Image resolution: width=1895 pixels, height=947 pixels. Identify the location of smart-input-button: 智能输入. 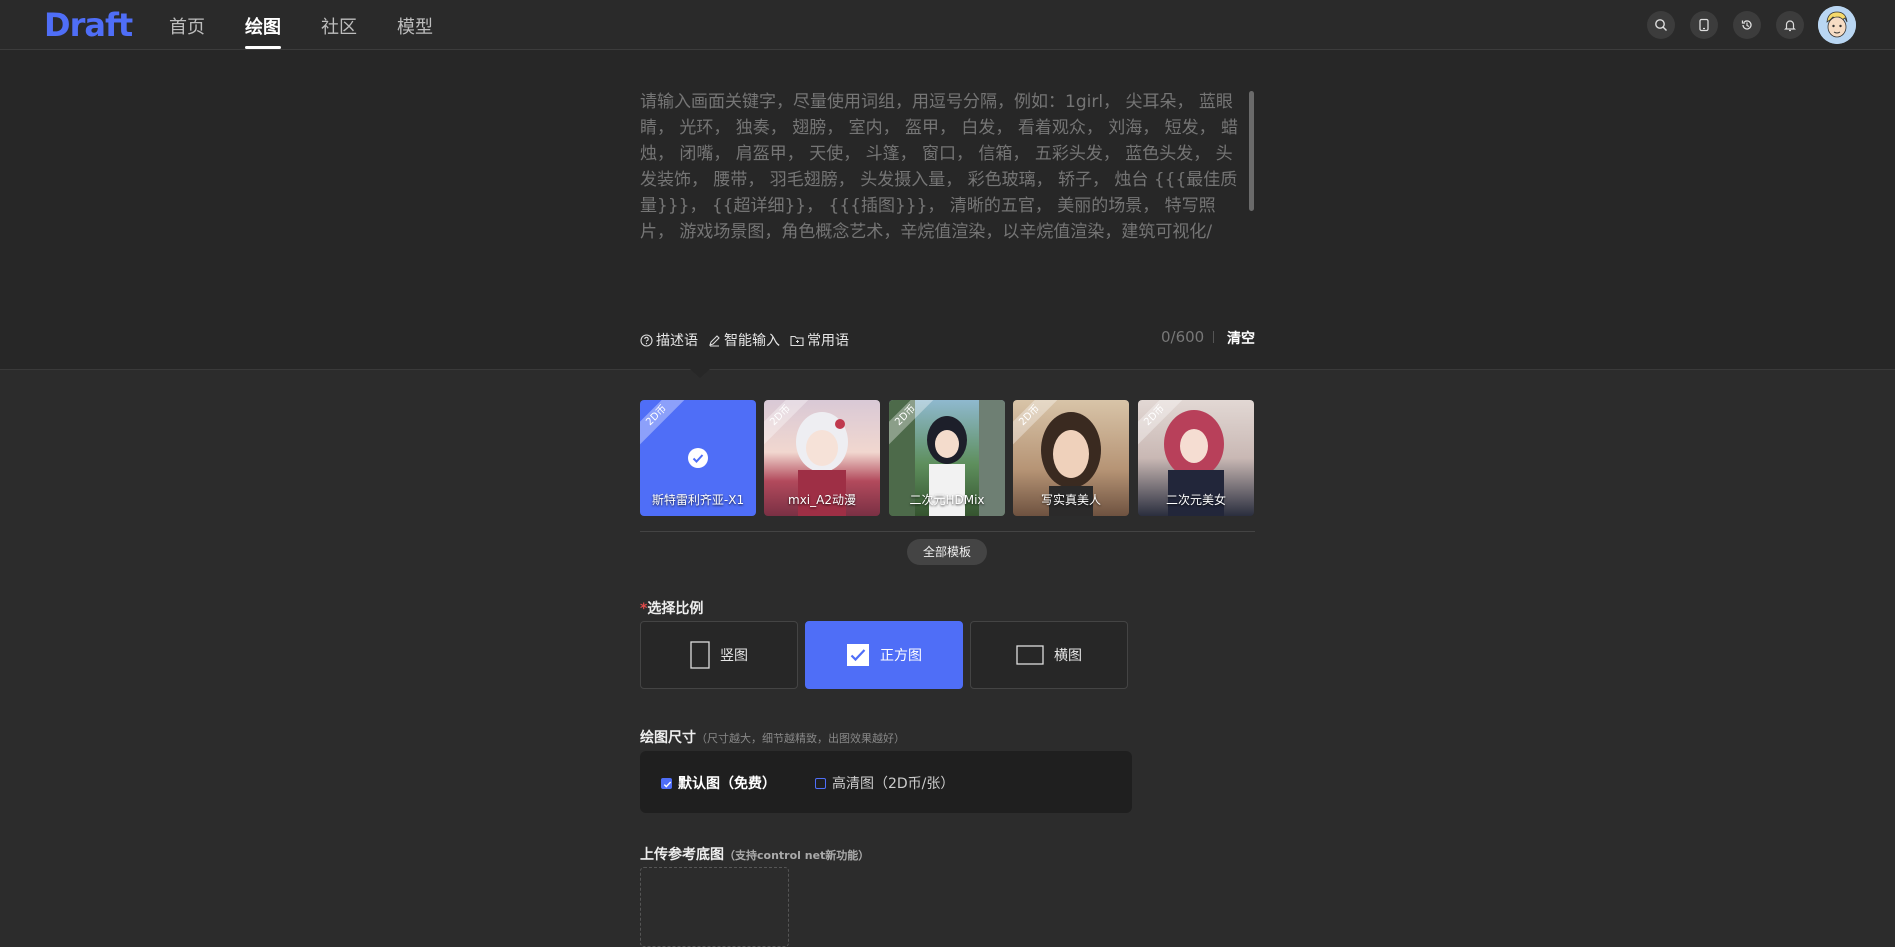
(744, 340).